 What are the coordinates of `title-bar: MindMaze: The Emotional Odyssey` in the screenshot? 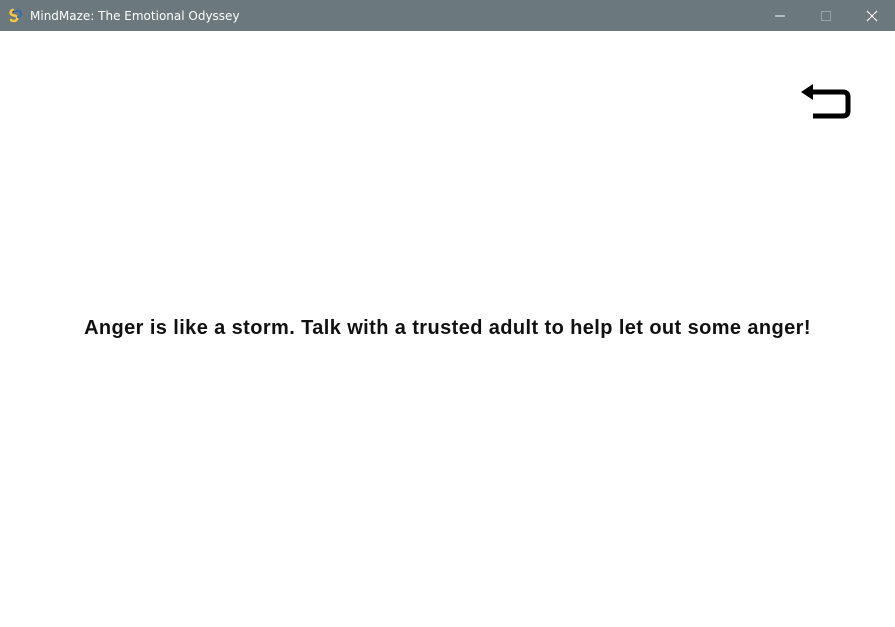 It's located at (447, 15).